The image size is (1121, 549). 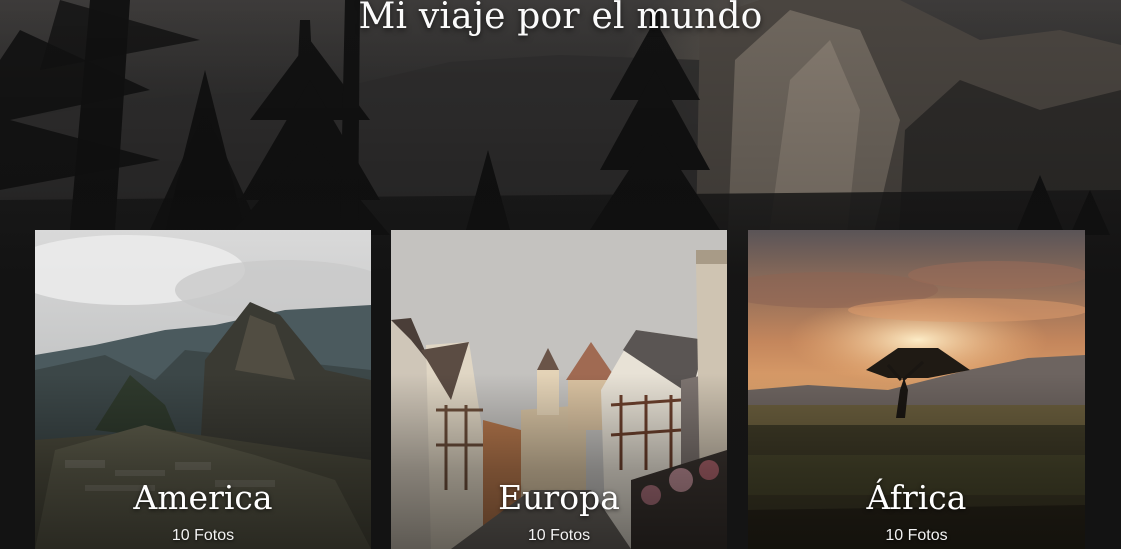 I want to click on album-title: África, so click(x=916, y=497).